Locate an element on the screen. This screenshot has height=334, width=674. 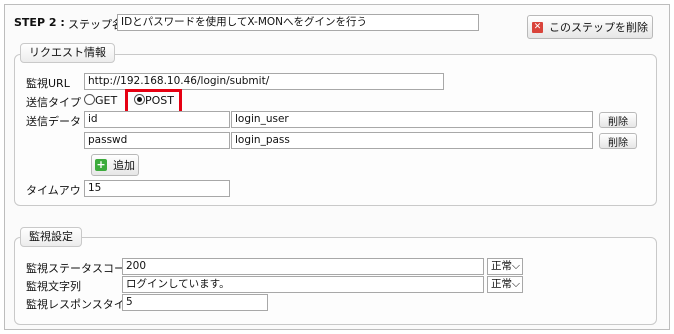
response-time-input: 5 is located at coordinates (195, 302).